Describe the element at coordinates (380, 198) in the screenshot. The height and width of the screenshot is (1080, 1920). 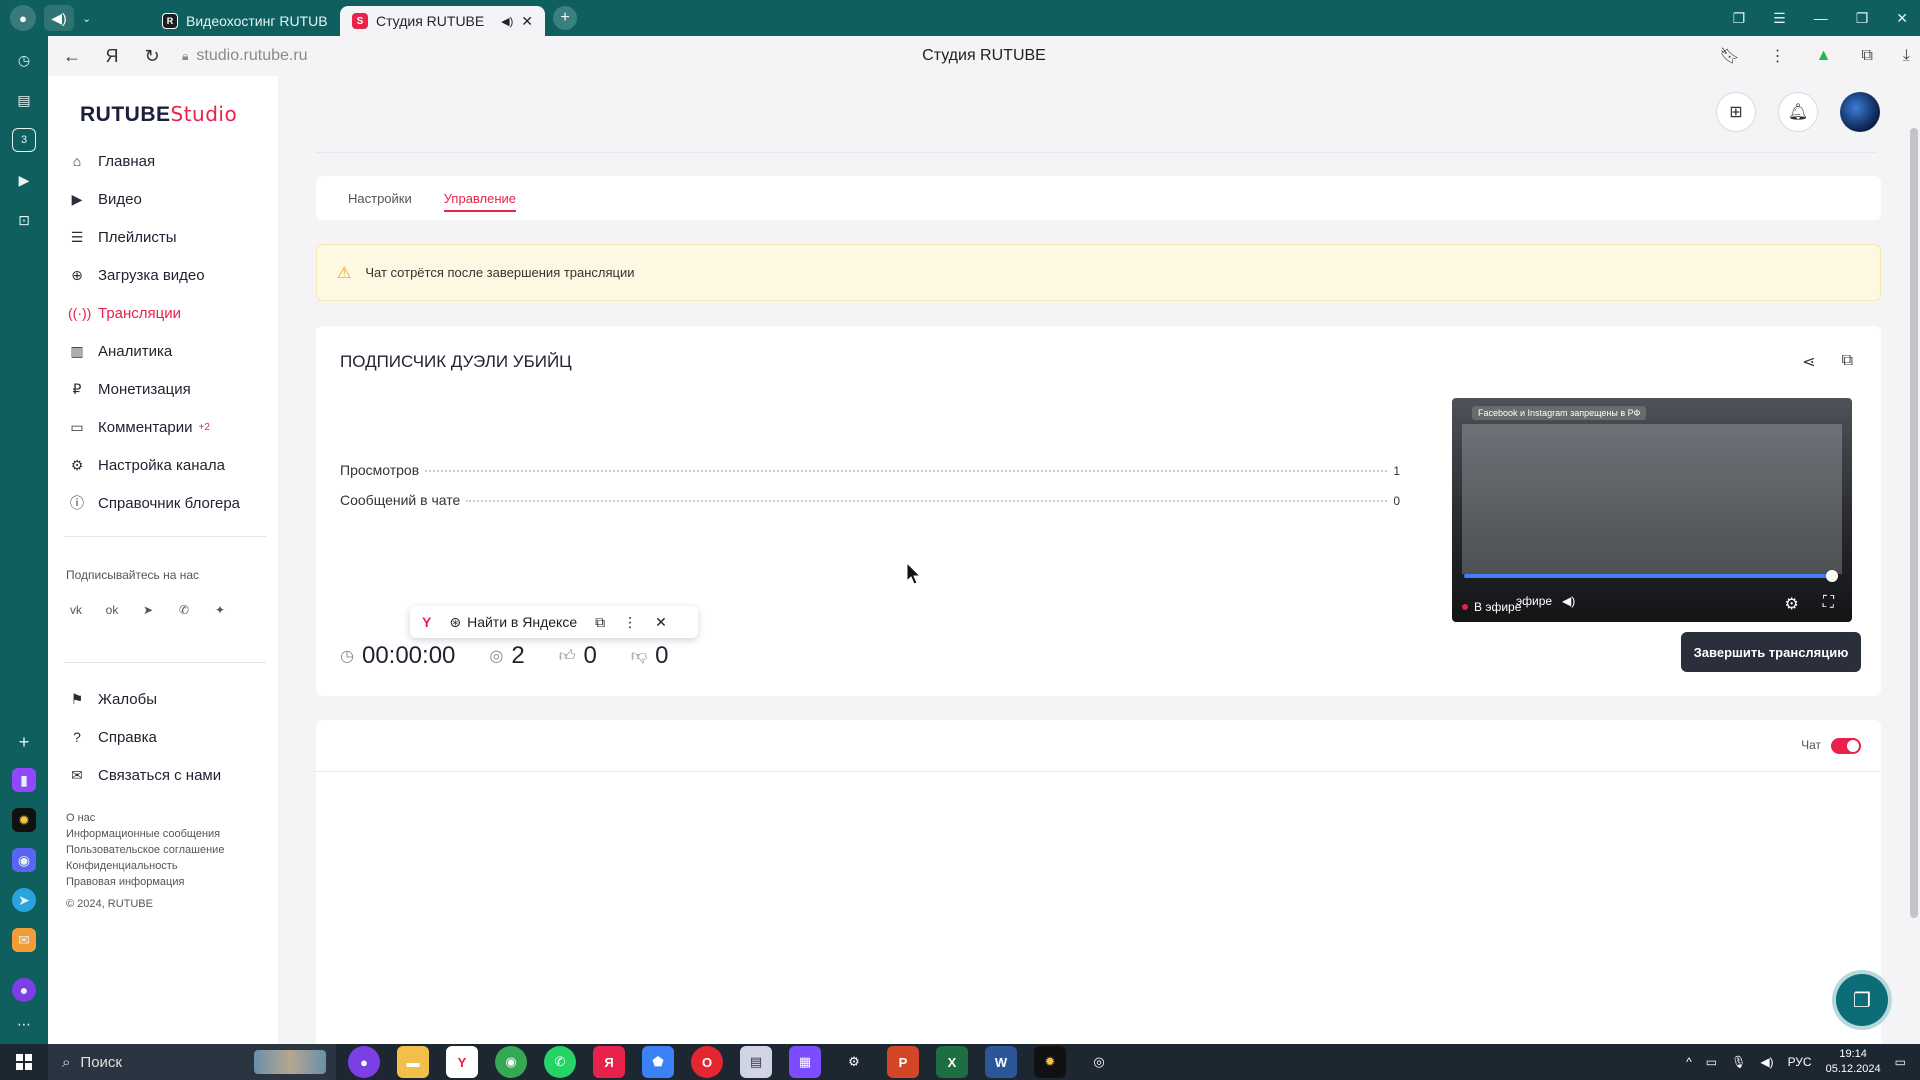
I see `tab-settings: Настройки` at that location.